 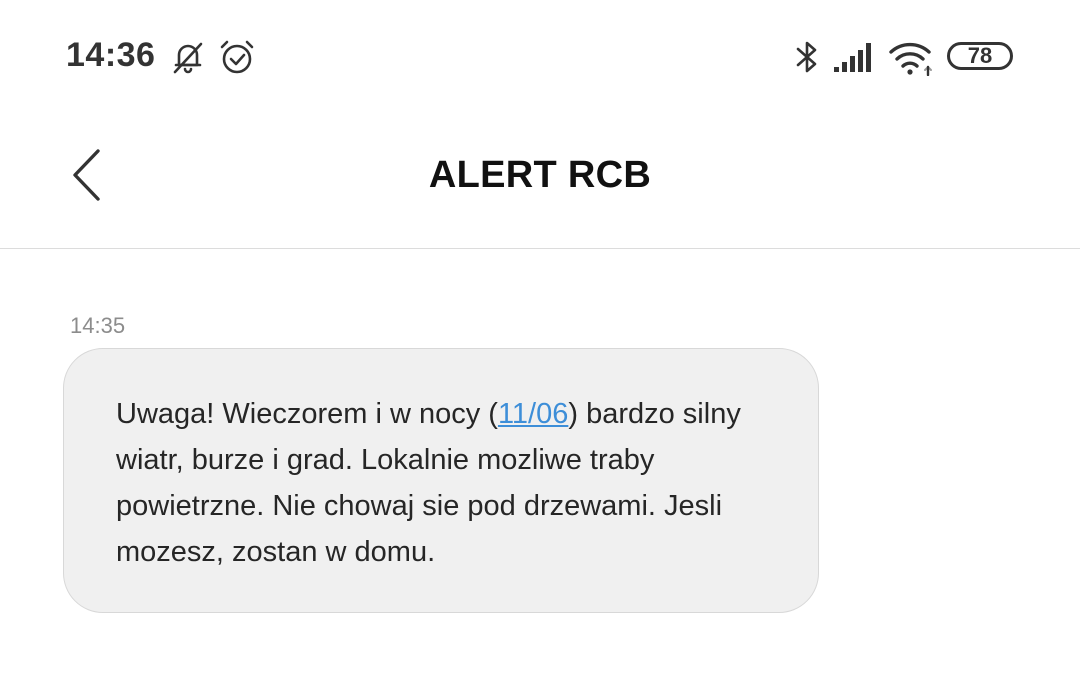 What do you see at coordinates (533, 414) in the screenshot?
I see `date-link: 11/06` at bounding box center [533, 414].